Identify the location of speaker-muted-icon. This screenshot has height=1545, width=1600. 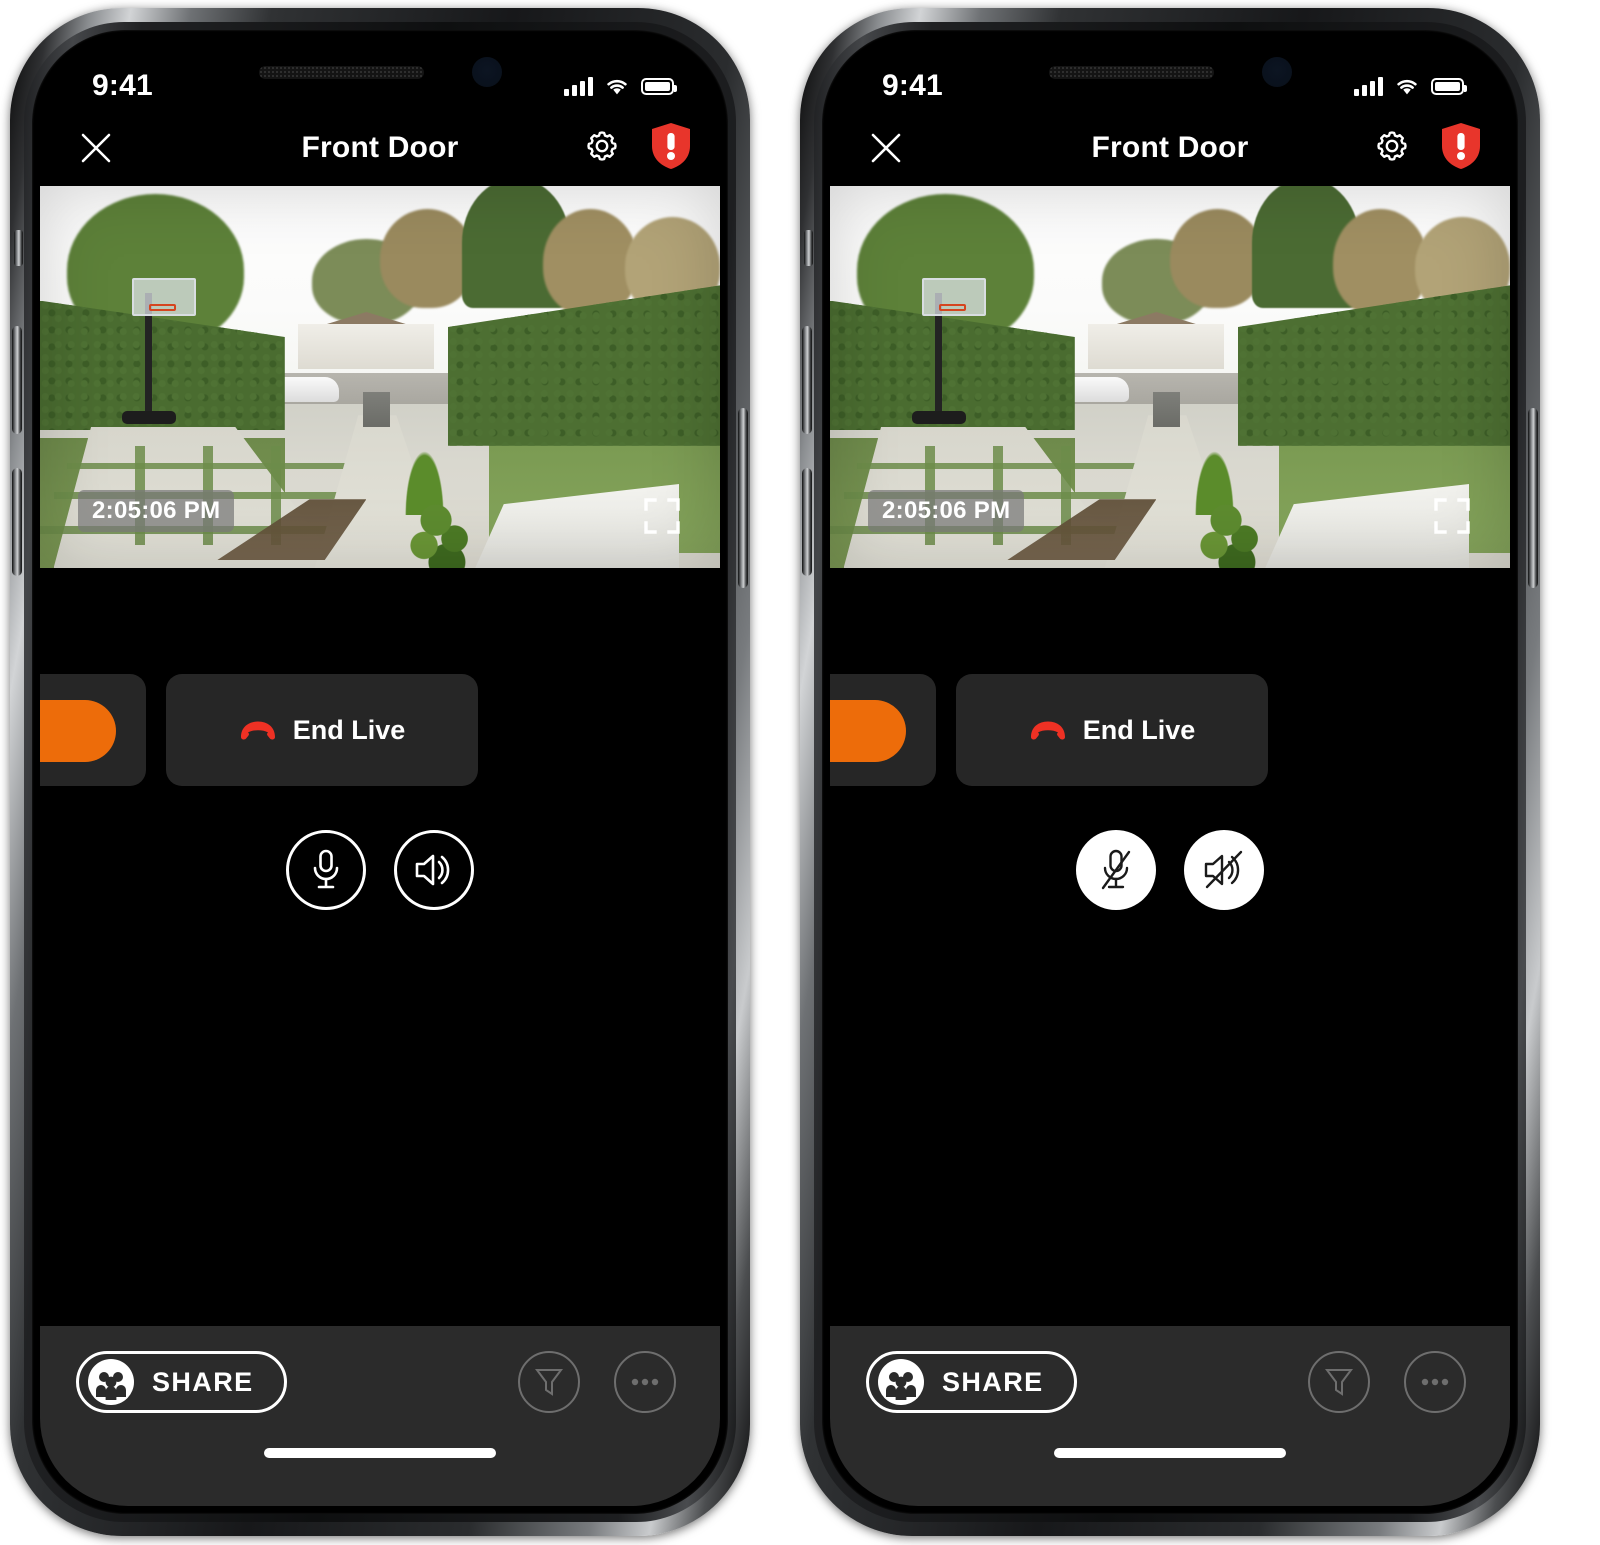
(1223, 869).